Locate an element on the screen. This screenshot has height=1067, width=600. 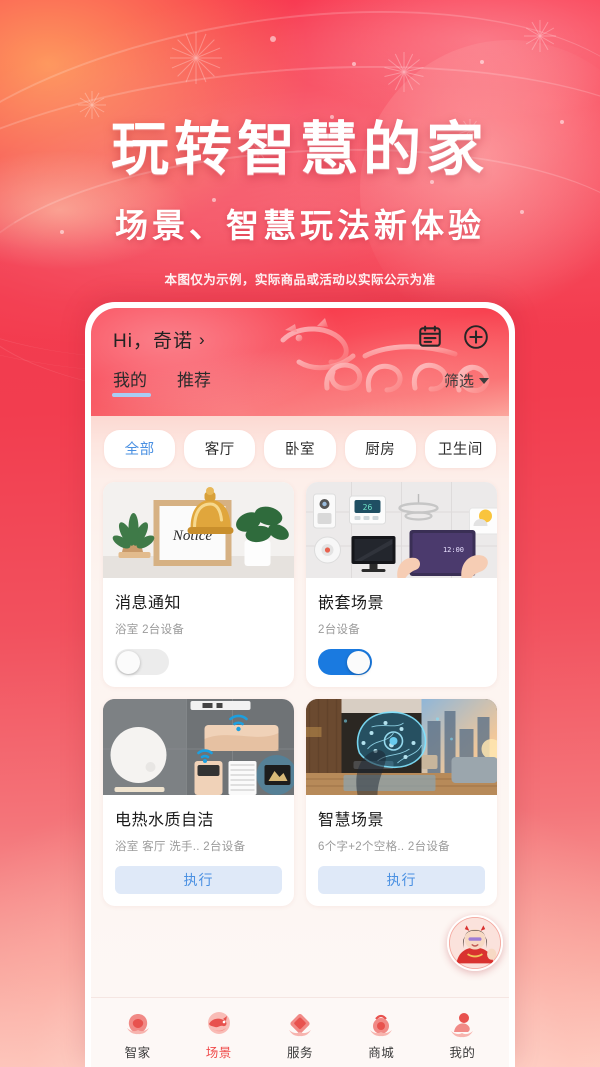
poster-headline: 玩转智慧的家 is located at coordinates (299, 149).